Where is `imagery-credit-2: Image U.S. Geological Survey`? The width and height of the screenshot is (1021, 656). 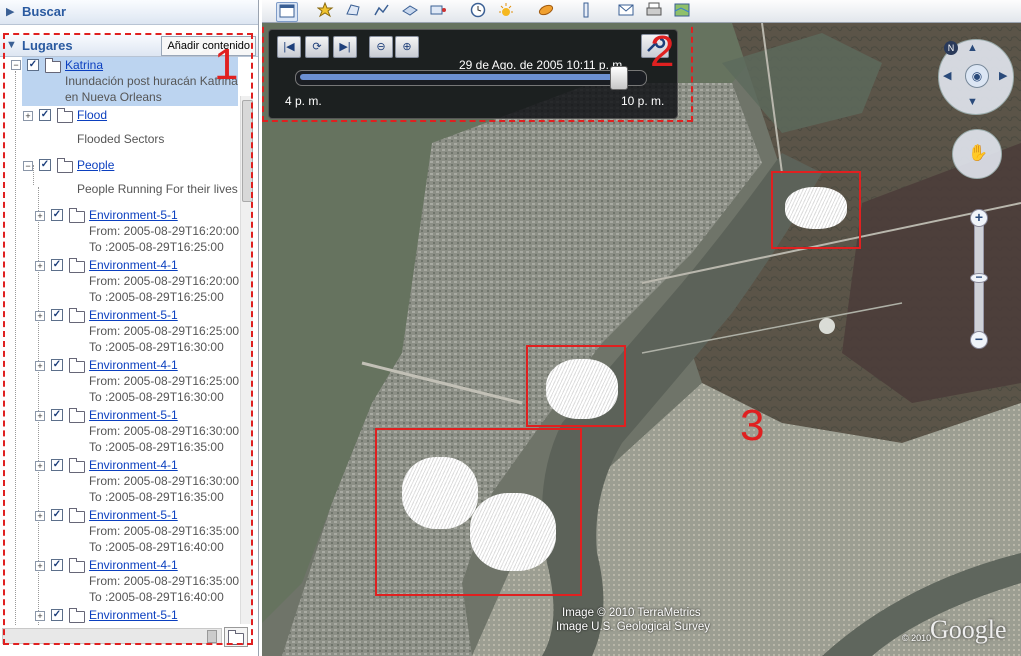 imagery-credit-2: Image U.S. Geological Survey is located at coordinates (633, 627).